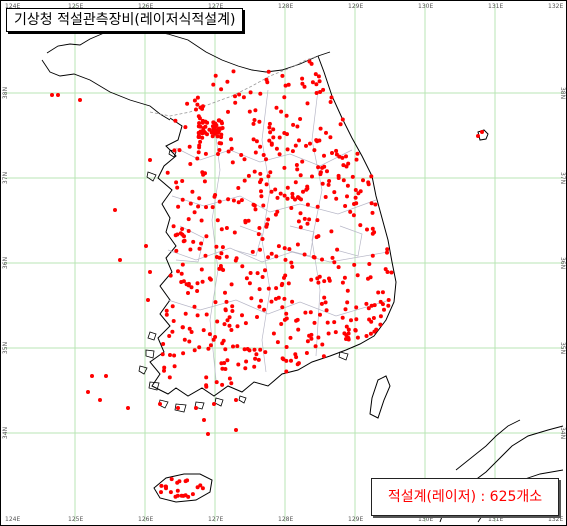 The width and height of the screenshot is (567, 526). What do you see at coordinates (215, 519) in the screenshot?
I see `lon-label-bottom: 127E` at bounding box center [215, 519].